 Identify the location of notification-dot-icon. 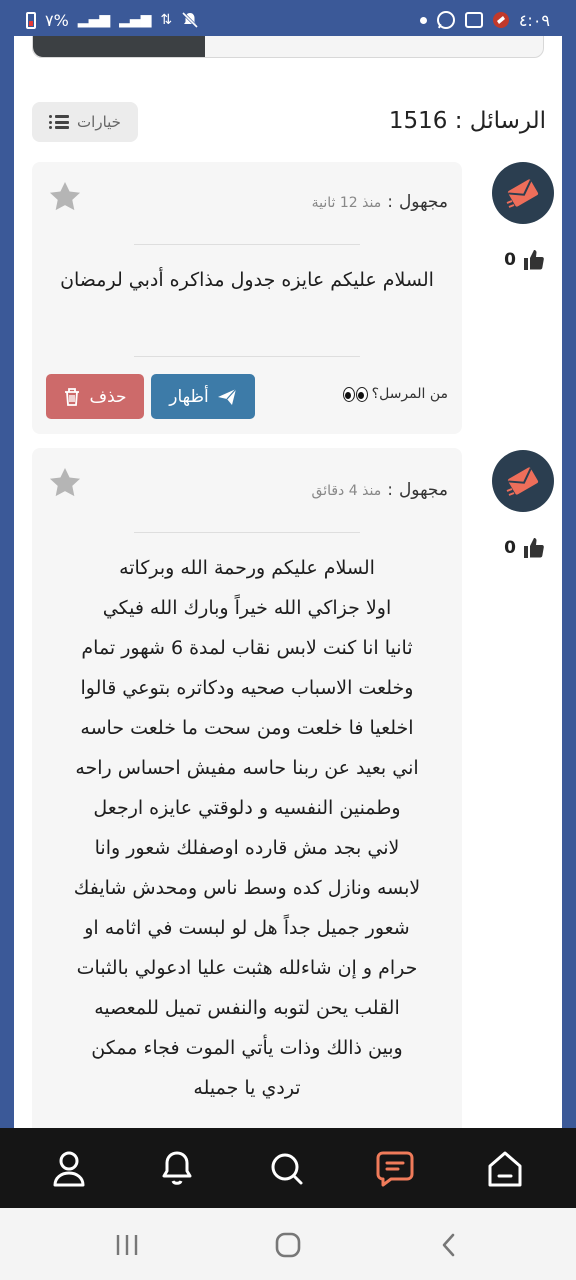
(423, 20).